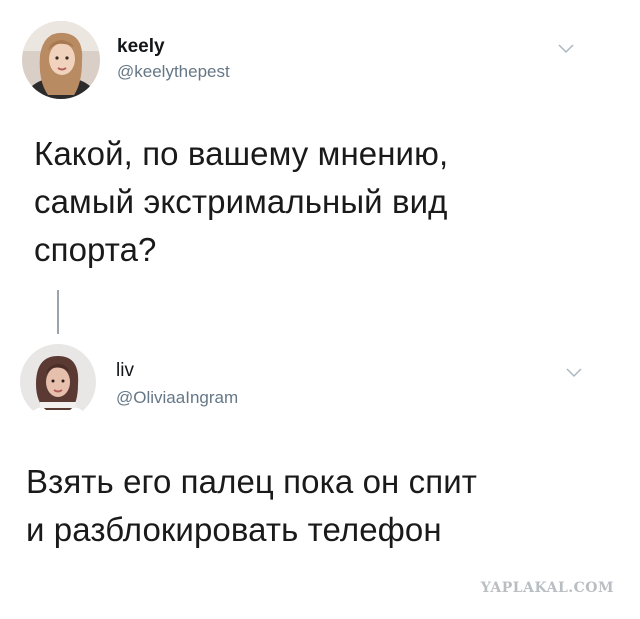 The width and height of the screenshot is (640, 619). Describe the element at coordinates (125, 371) in the screenshot. I see `author-name: liv` at that location.